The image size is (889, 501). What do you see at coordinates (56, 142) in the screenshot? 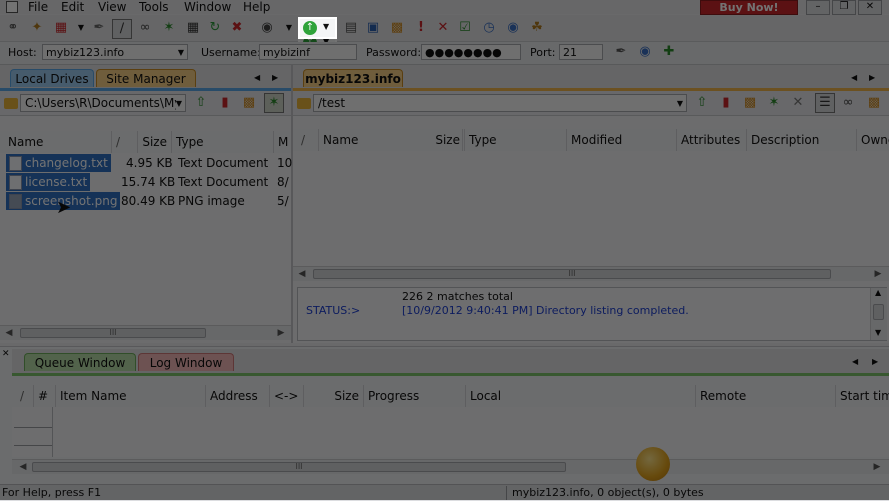
I see `col-name: Name` at bounding box center [56, 142].